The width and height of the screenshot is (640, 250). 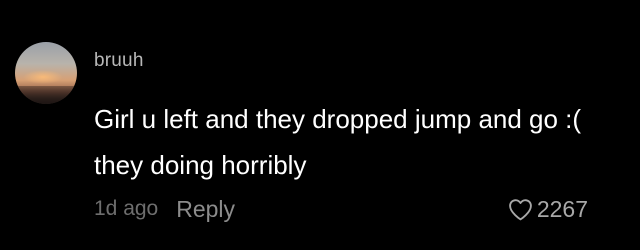 I want to click on heart-outline-icon, so click(x=520, y=209).